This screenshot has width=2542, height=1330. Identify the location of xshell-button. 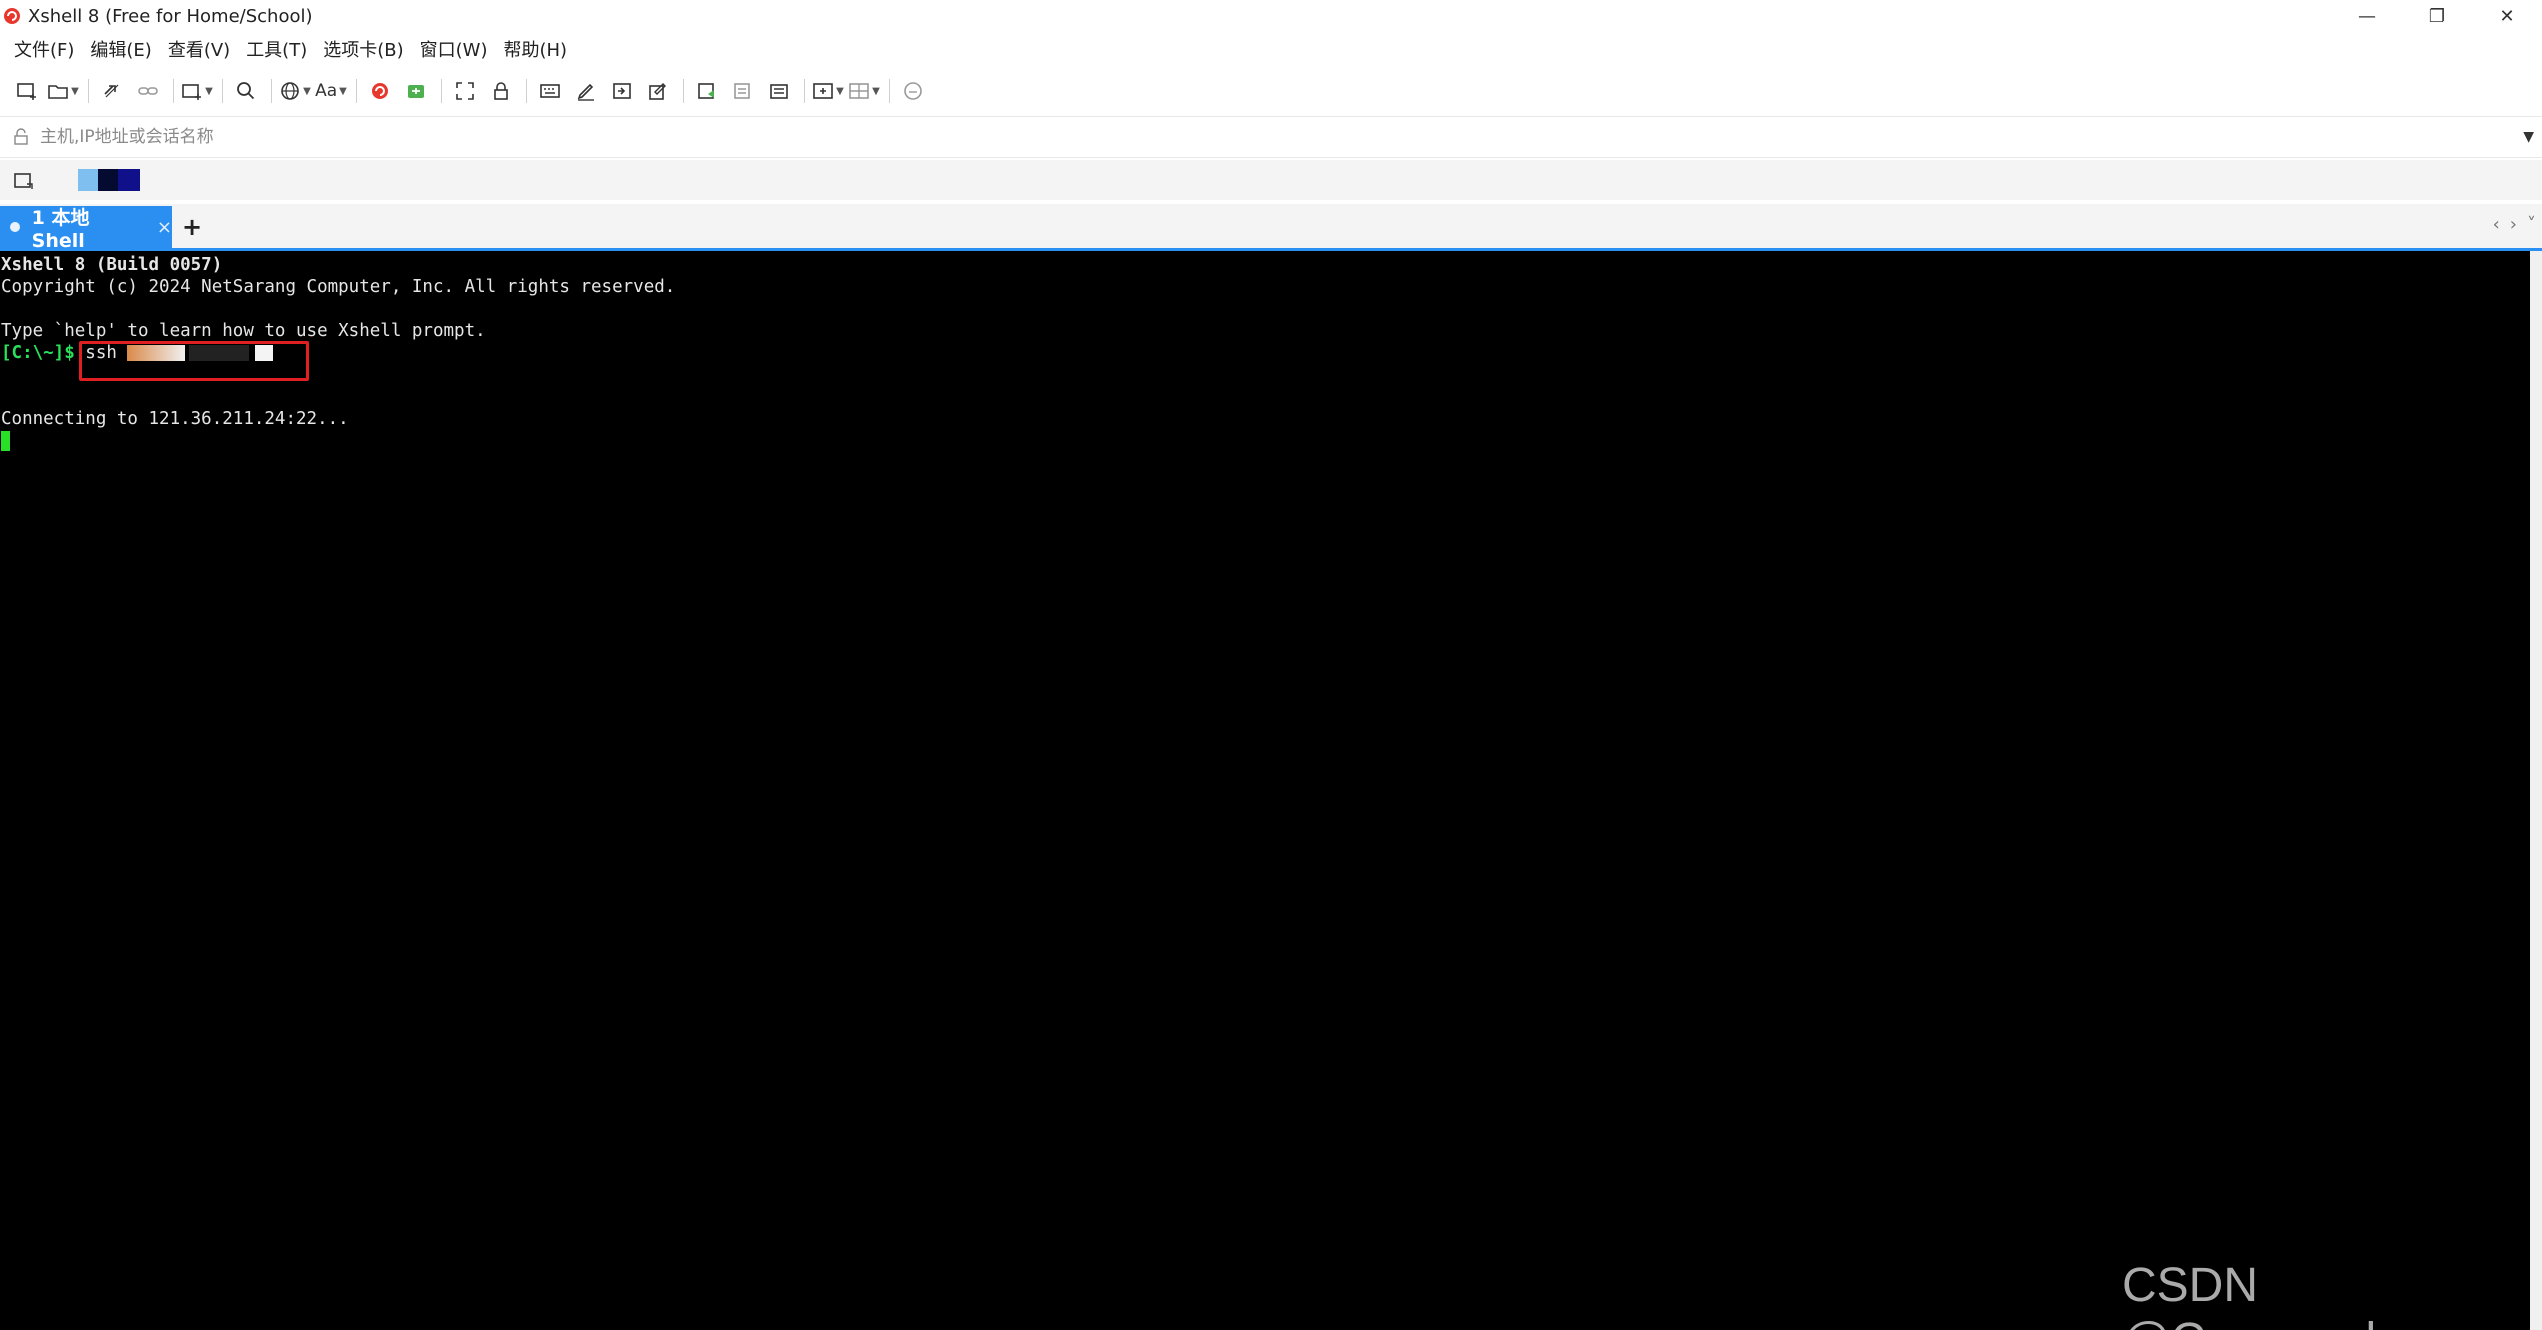
(380, 91).